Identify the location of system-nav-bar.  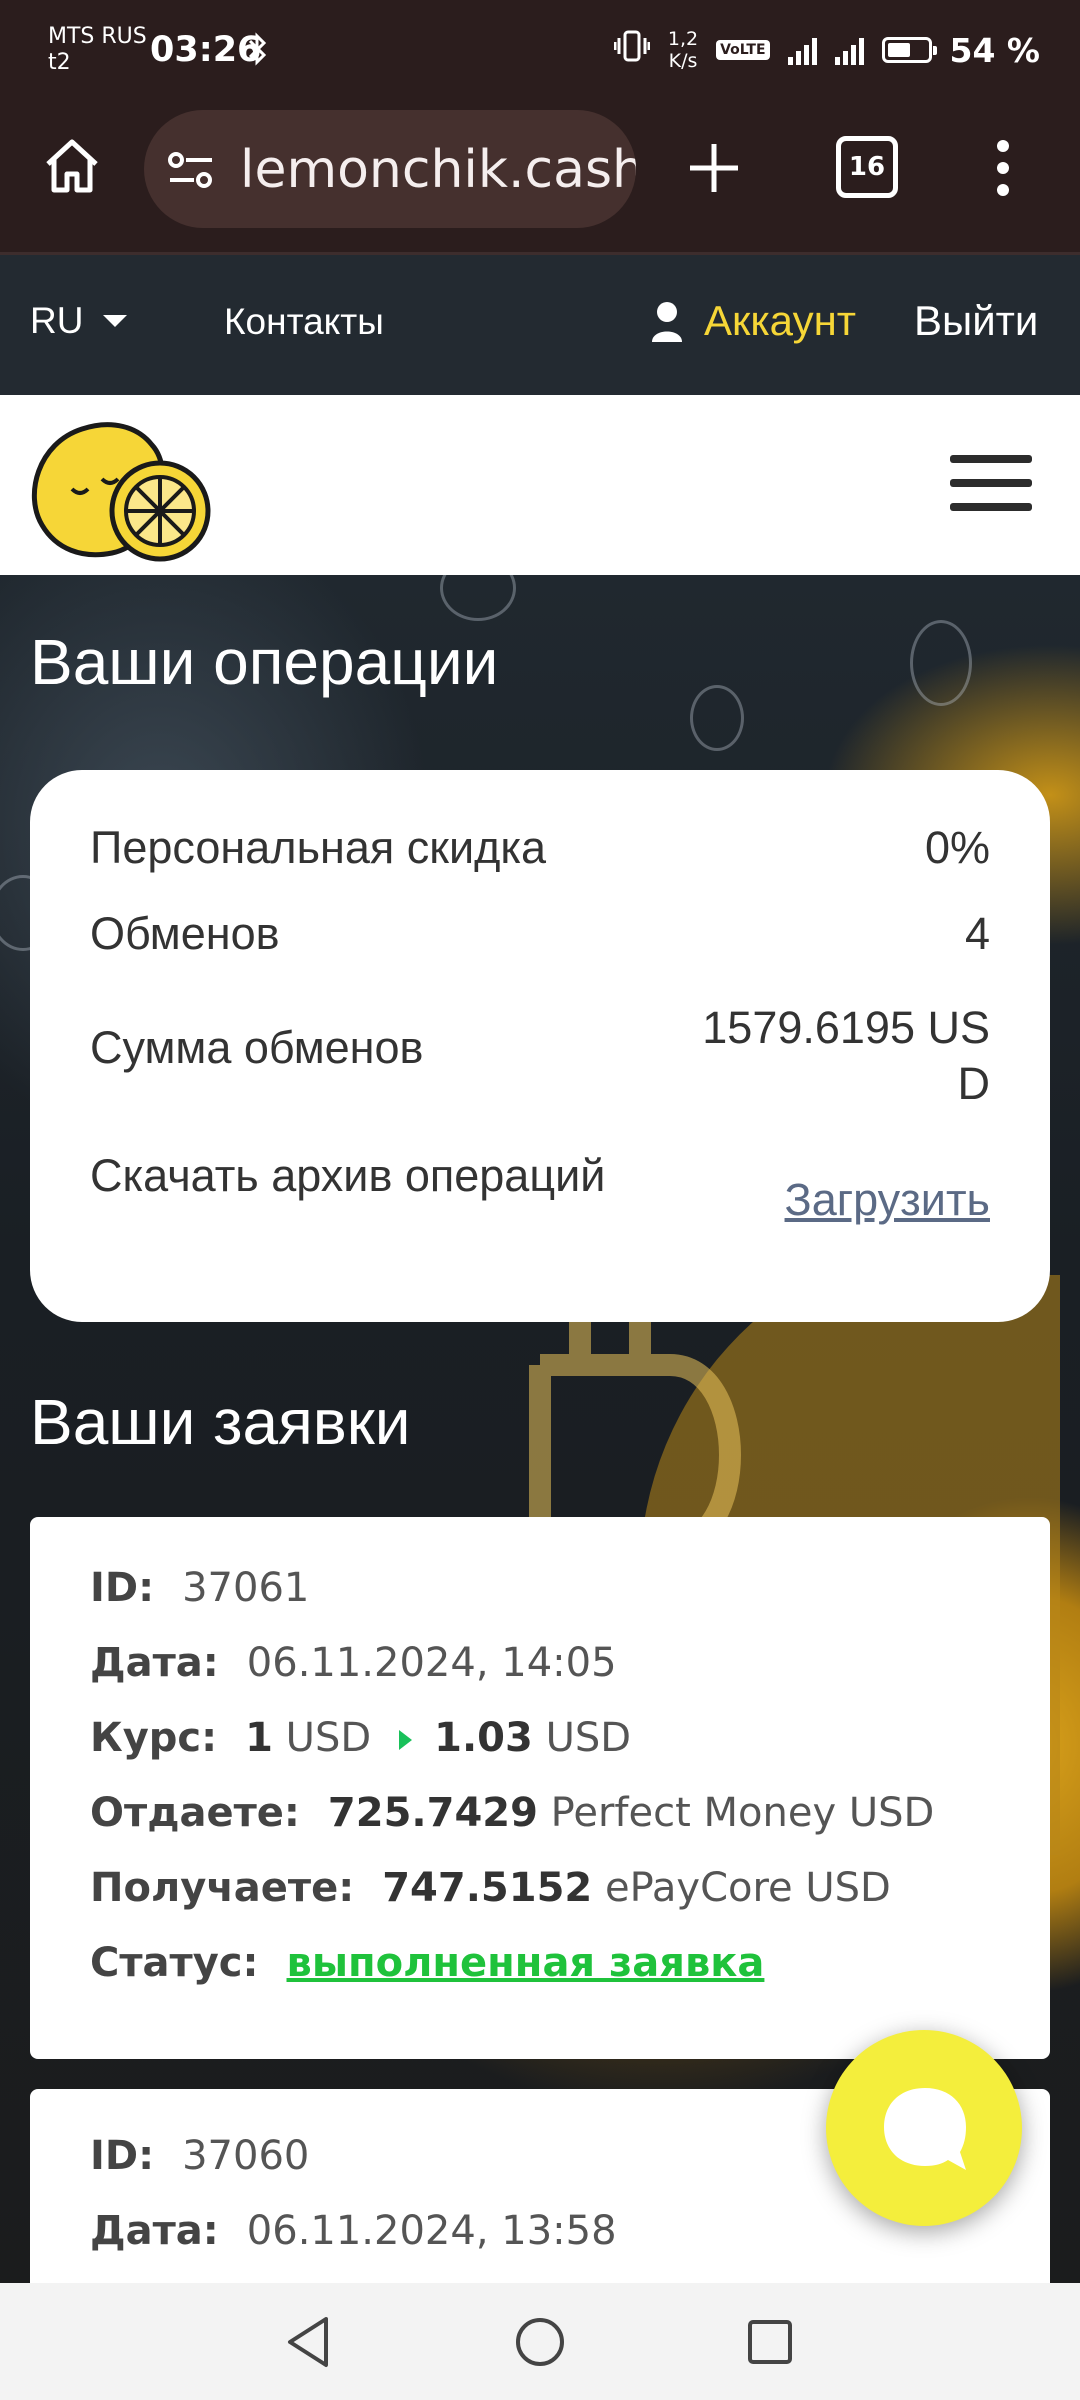
(540, 2341).